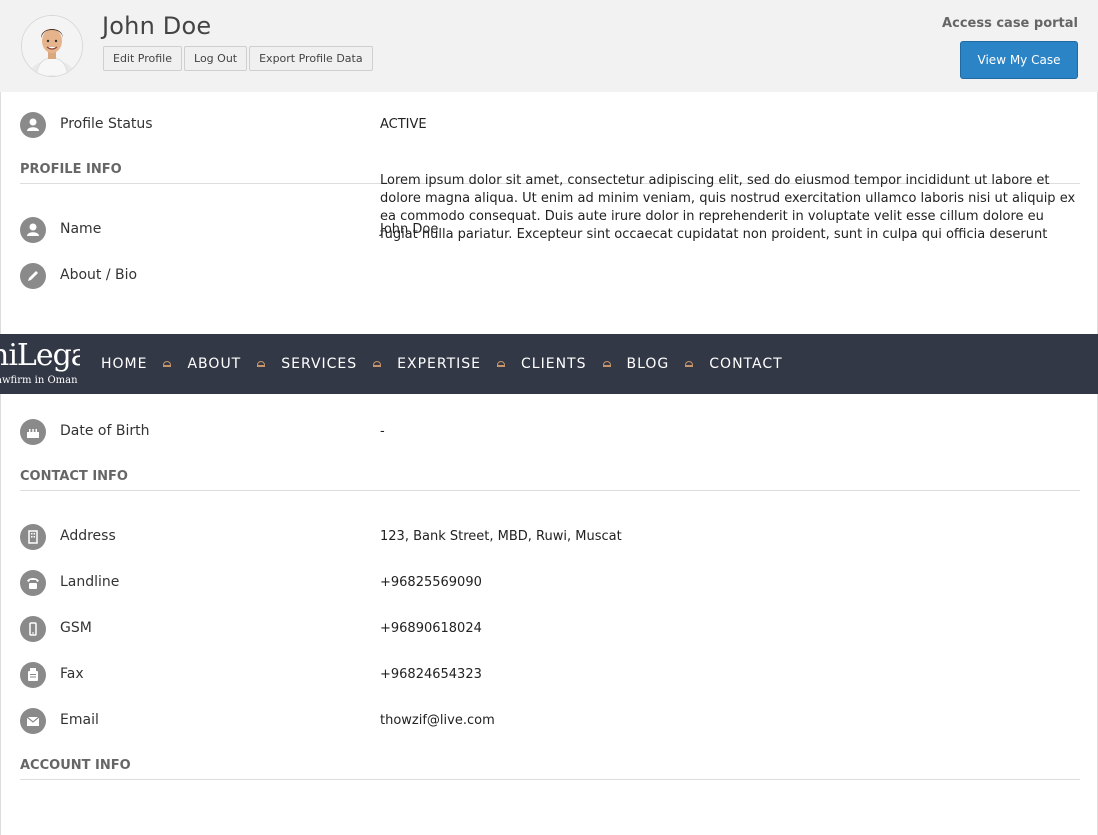 The height and width of the screenshot is (835, 1098). I want to click on phone-icon, so click(33, 583).